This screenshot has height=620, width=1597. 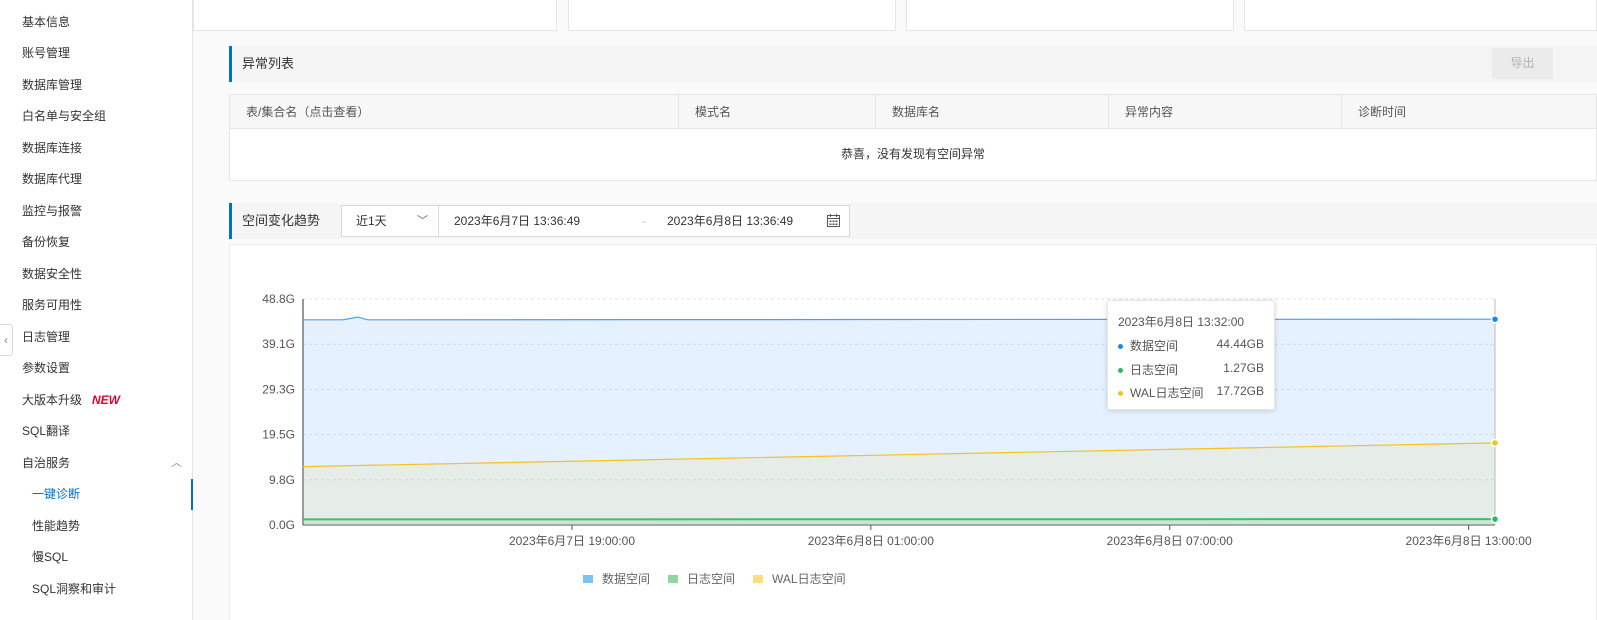 What do you see at coordinates (281, 220) in the screenshot?
I see `section-title: 空间变化趋势` at bounding box center [281, 220].